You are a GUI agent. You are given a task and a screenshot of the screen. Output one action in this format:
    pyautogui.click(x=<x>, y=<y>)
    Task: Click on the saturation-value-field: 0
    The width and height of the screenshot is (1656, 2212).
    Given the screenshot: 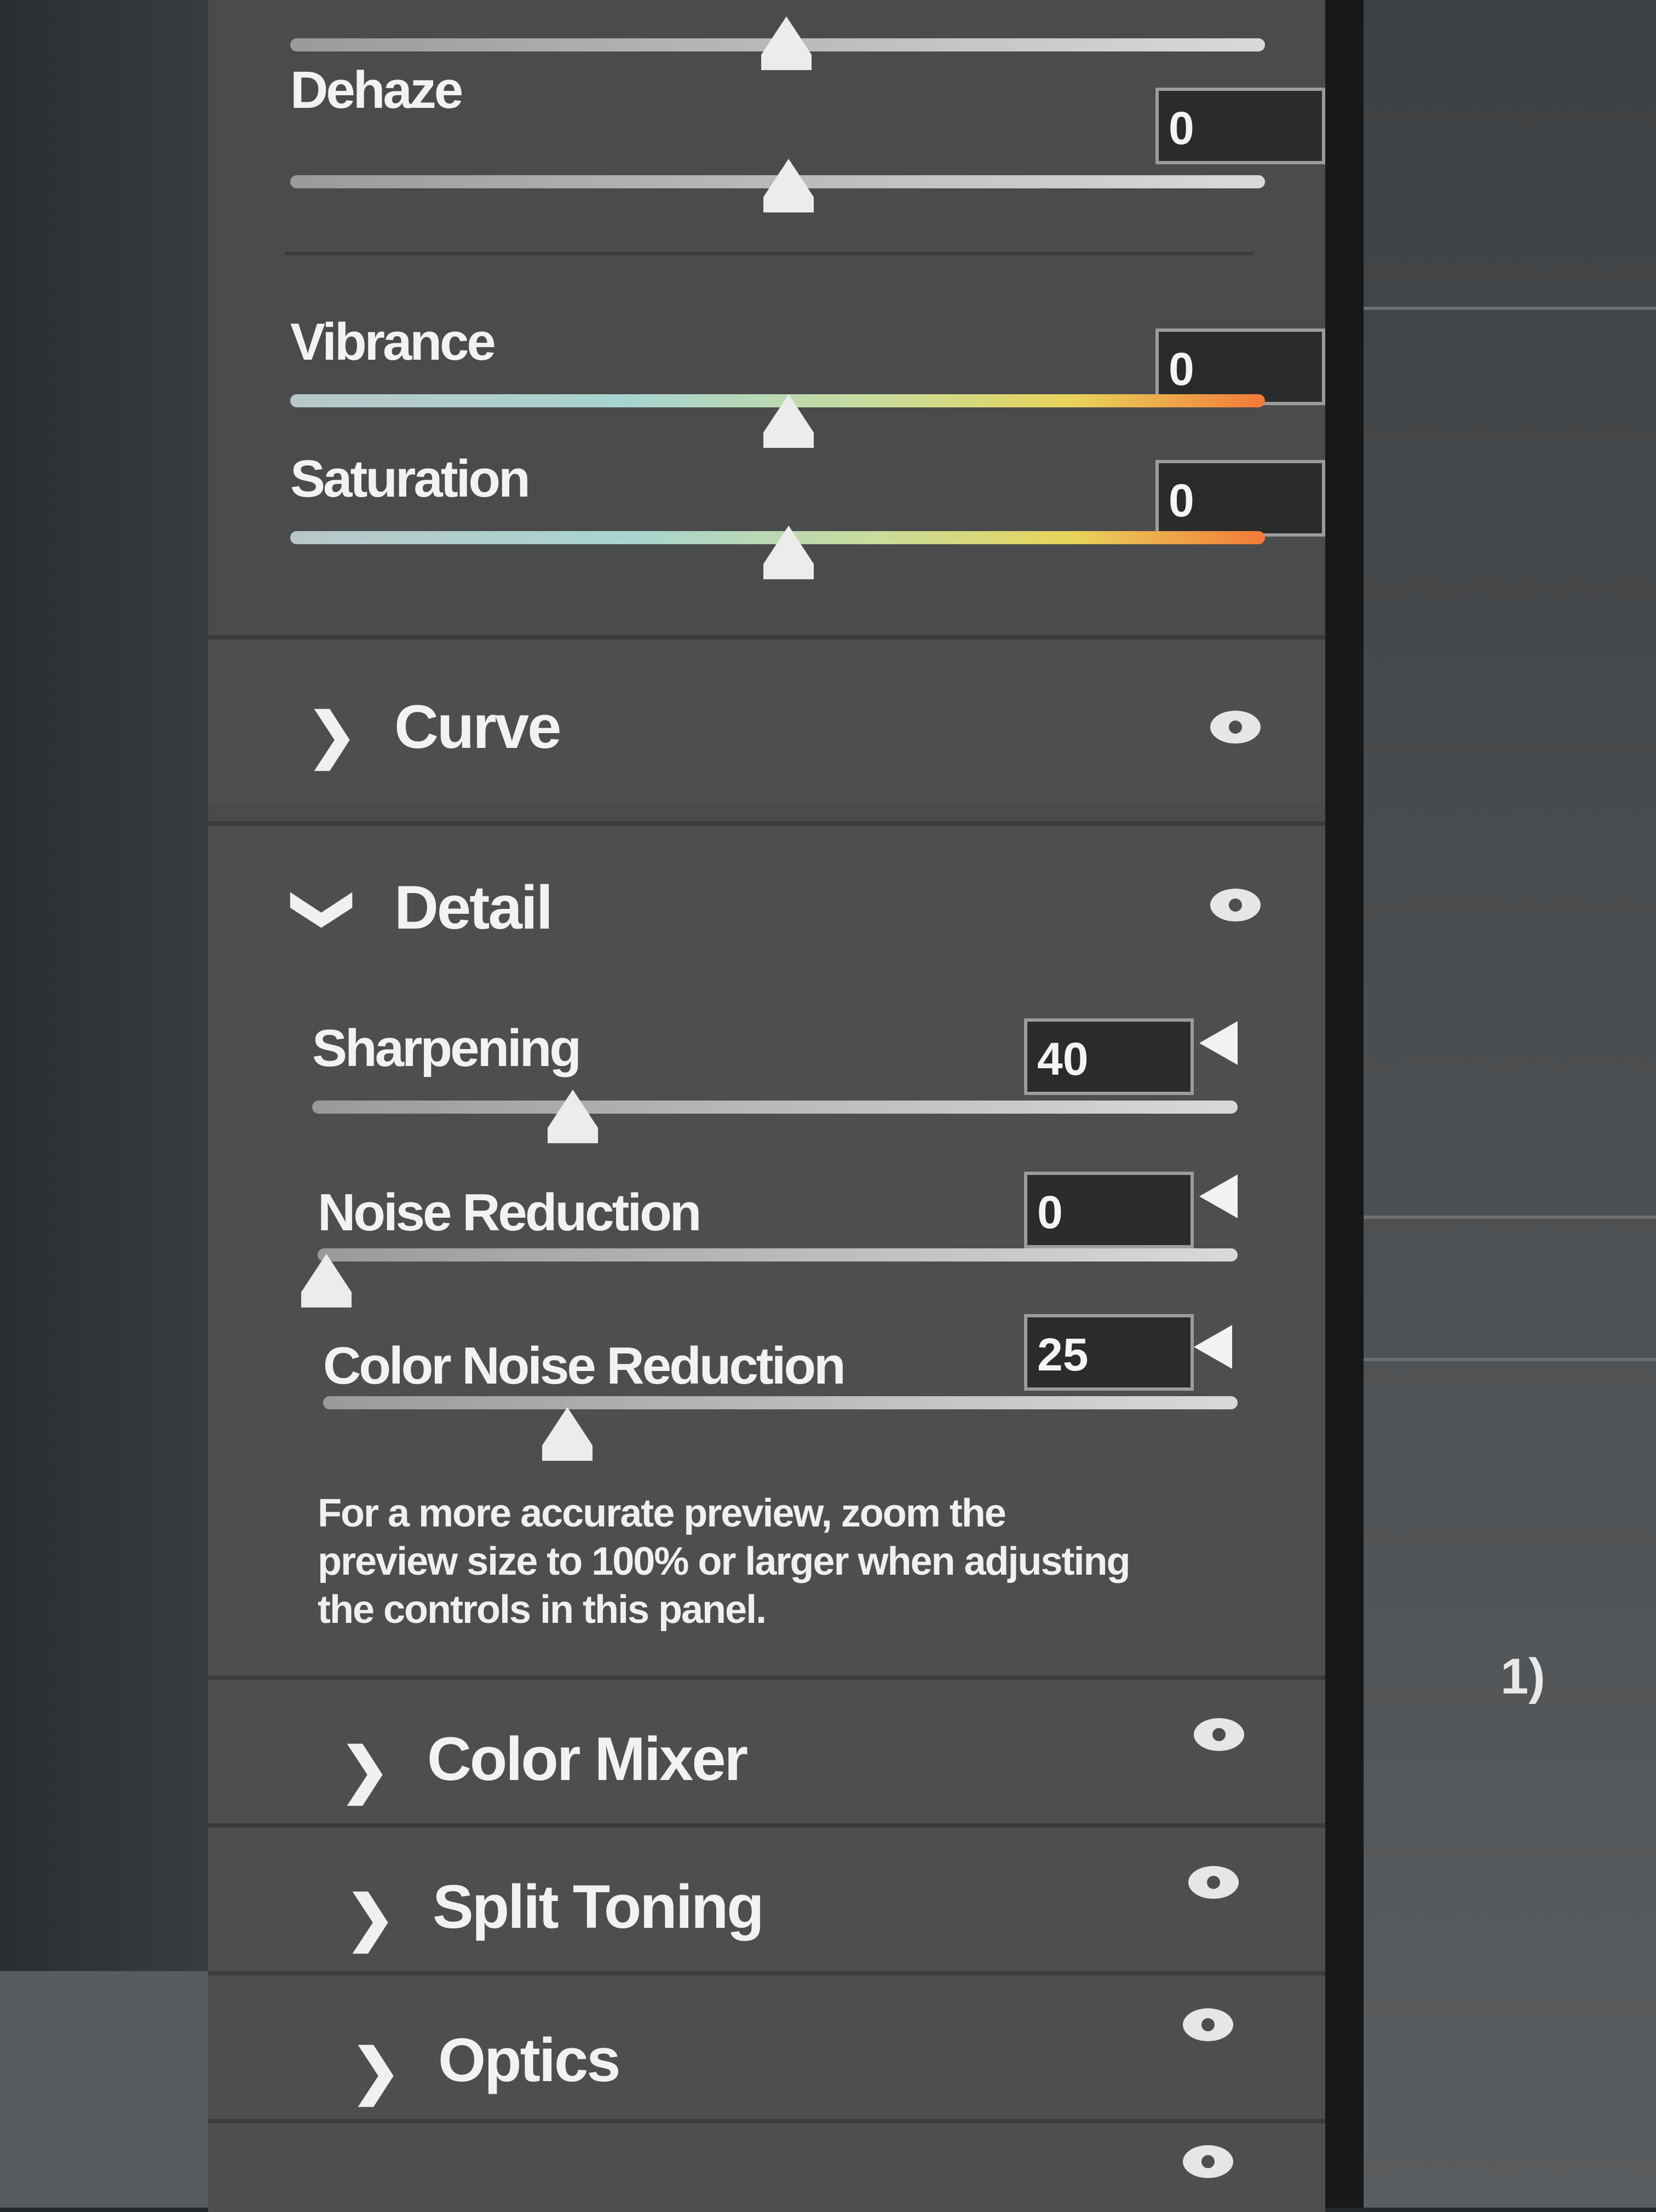 What is the action you would take?
    pyautogui.click(x=1240, y=498)
    